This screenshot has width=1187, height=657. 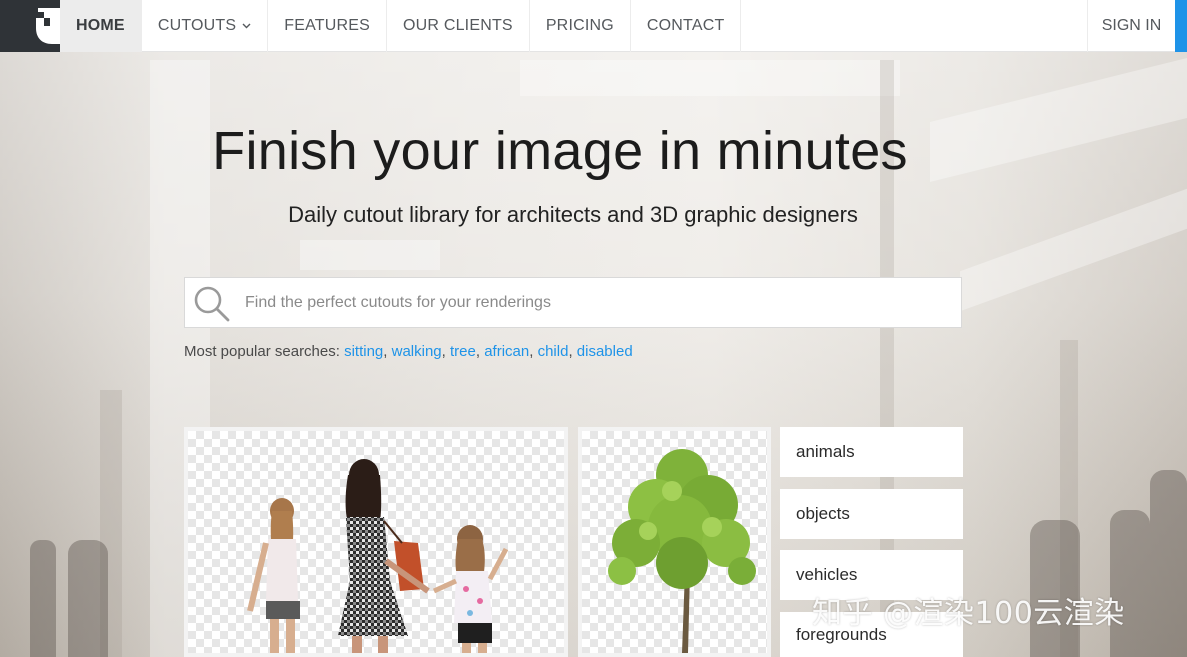 What do you see at coordinates (871, 452) in the screenshot?
I see `category-animals: animals` at bounding box center [871, 452].